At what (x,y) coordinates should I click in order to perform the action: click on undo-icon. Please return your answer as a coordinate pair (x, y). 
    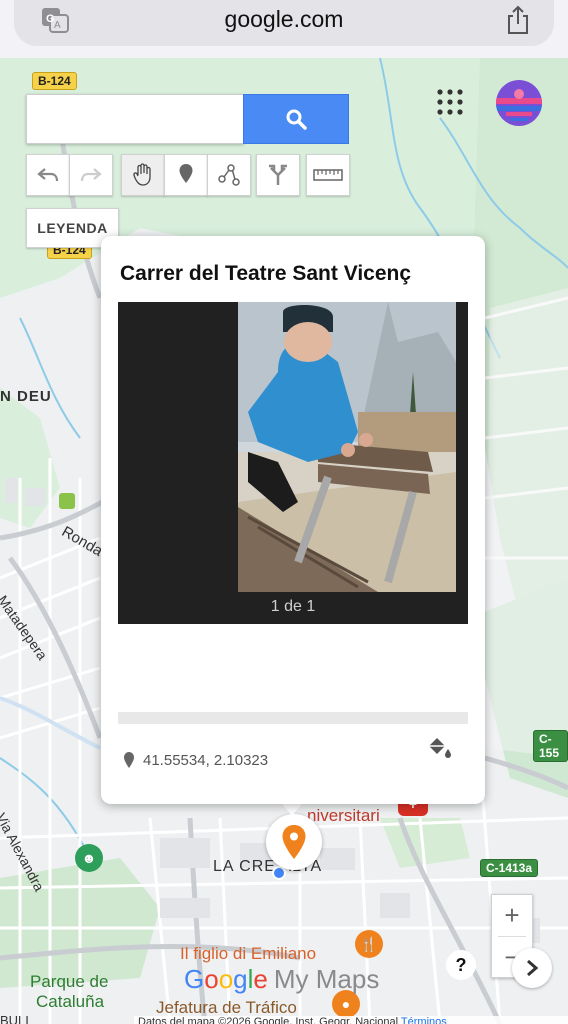
    Looking at the image, I should click on (48, 175).